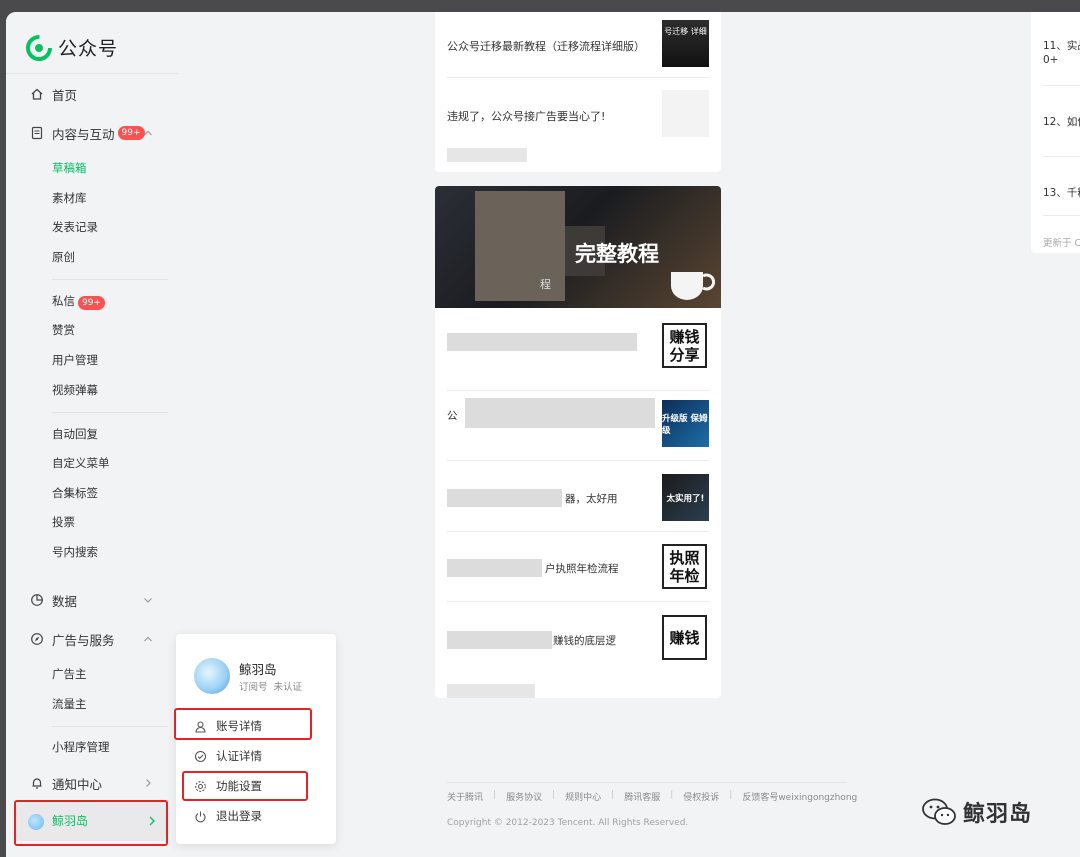 This screenshot has width=1080, height=857. Describe the element at coordinates (1061, 243) in the screenshot. I see `update-time: 更新于 C` at that location.